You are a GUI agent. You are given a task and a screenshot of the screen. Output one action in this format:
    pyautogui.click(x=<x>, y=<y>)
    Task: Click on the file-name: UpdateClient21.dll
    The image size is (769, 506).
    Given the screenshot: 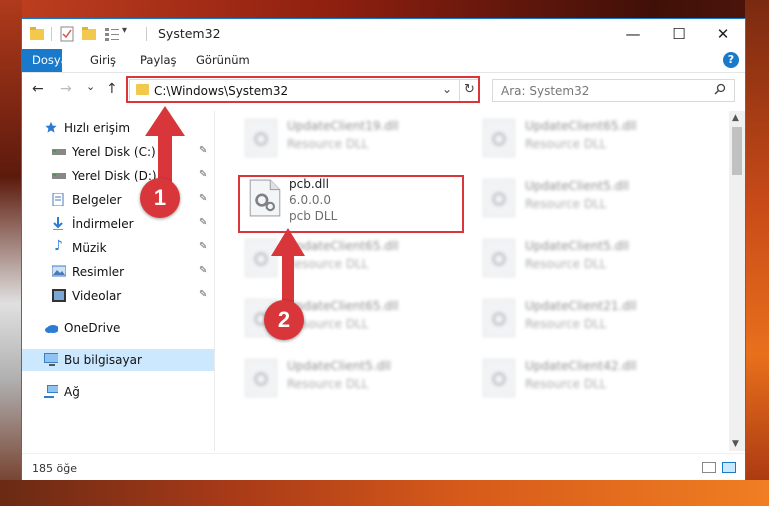 What is the action you would take?
    pyautogui.click(x=581, y=306)
    